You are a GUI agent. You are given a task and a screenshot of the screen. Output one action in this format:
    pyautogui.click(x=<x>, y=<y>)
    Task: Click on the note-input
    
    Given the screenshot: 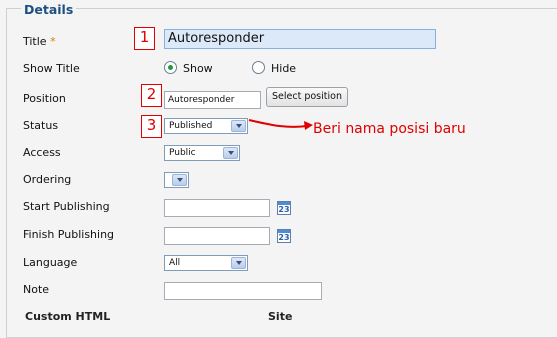 What is the action you would take?
    pyautogui.click(x=243, y=291)
    